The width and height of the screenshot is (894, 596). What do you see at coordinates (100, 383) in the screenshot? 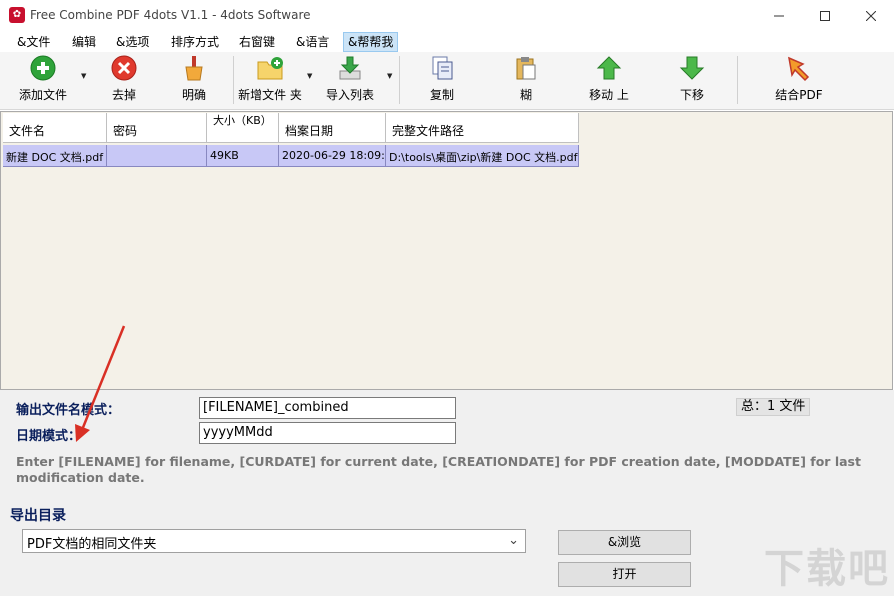
I see `annotation-arrow` at bounding box center [100, 383].